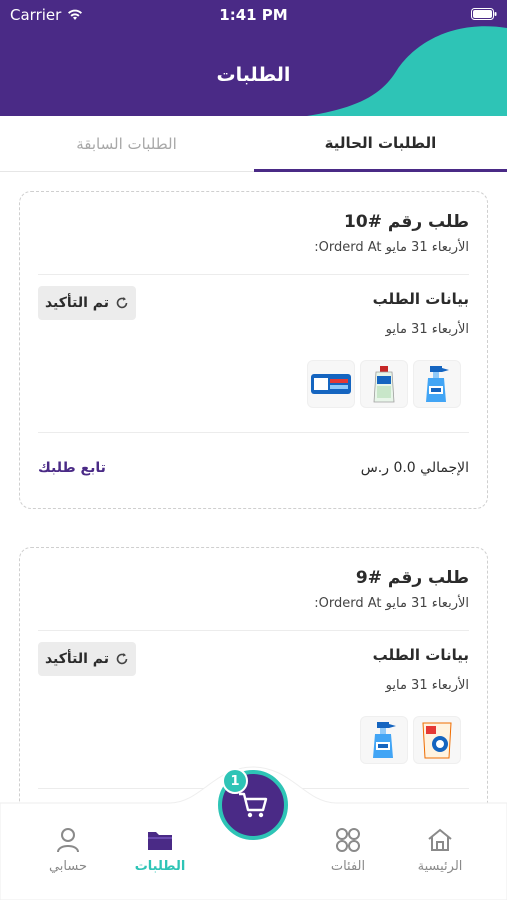  I want to click on battery-icon, so click(484, 14).